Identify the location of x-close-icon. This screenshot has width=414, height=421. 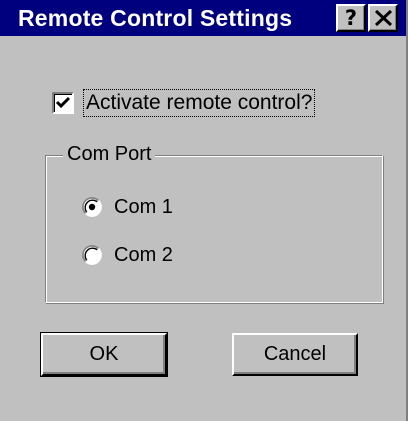
(383, 18).